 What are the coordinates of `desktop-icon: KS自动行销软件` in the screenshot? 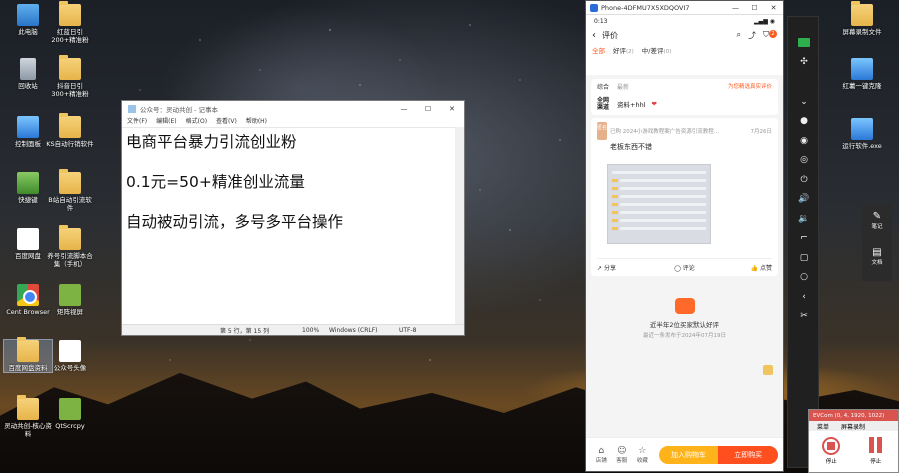 It's located at (70, 130).